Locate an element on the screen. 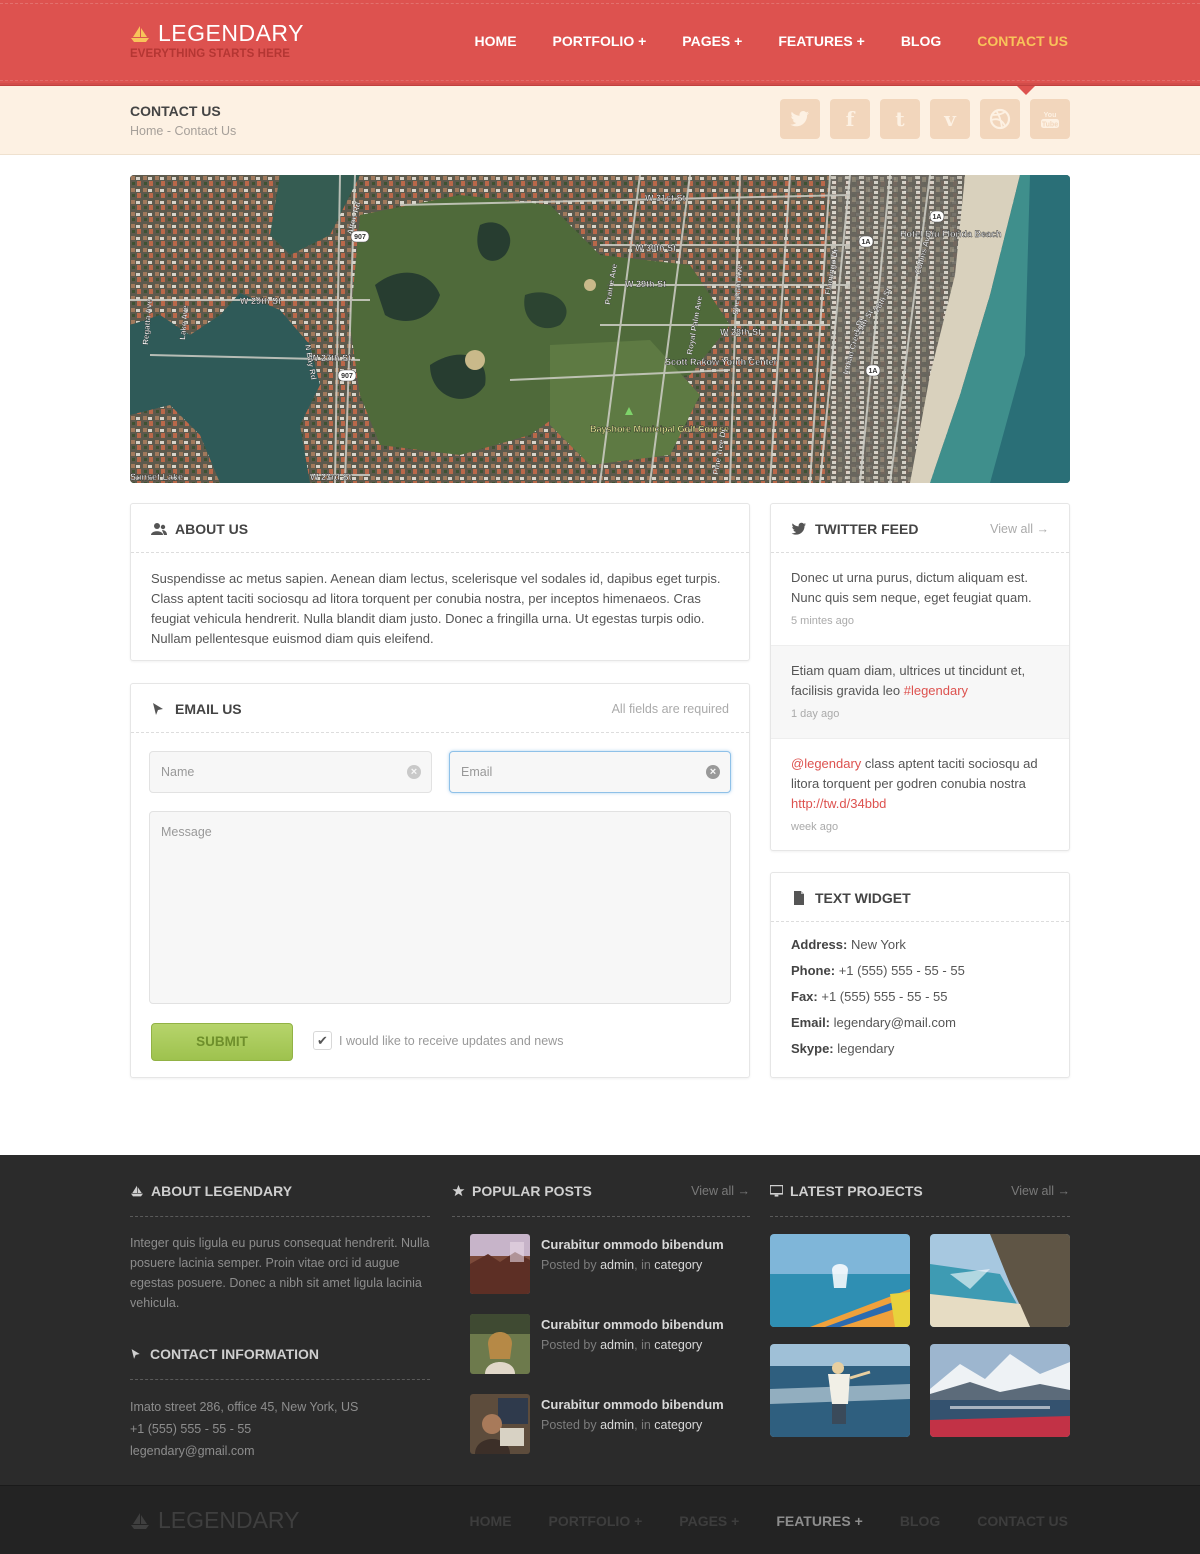 The width and height of the screenshot is (1200, 1554). cursor-icon is located at coordinates (135, 1354).